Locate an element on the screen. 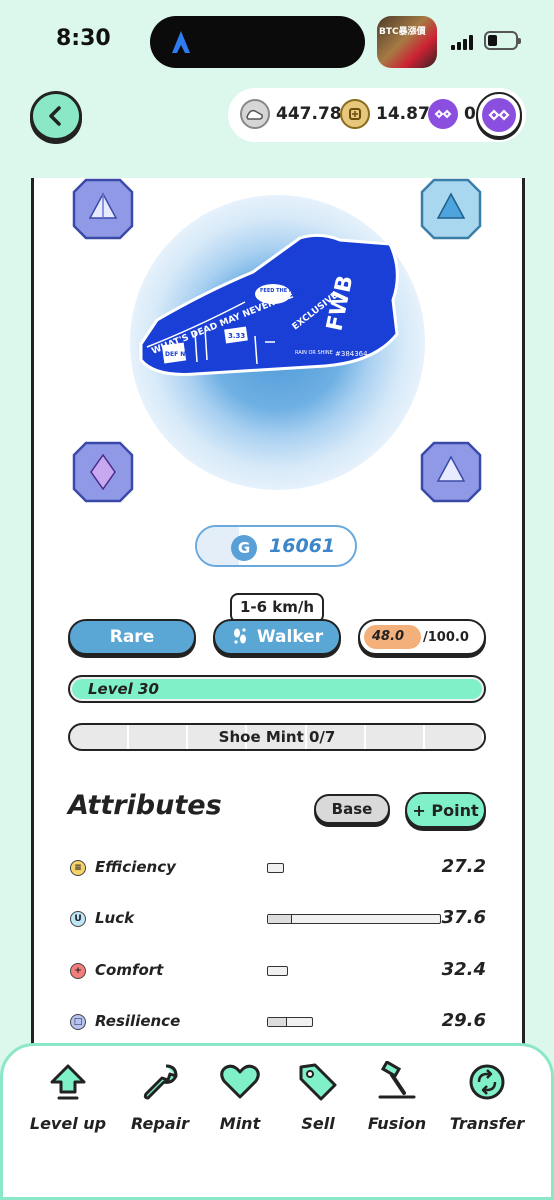 Image resolution: width=554 pixels, height=1200 pixels. attribute-value: 37.6 is located at coordinates (463, 917).